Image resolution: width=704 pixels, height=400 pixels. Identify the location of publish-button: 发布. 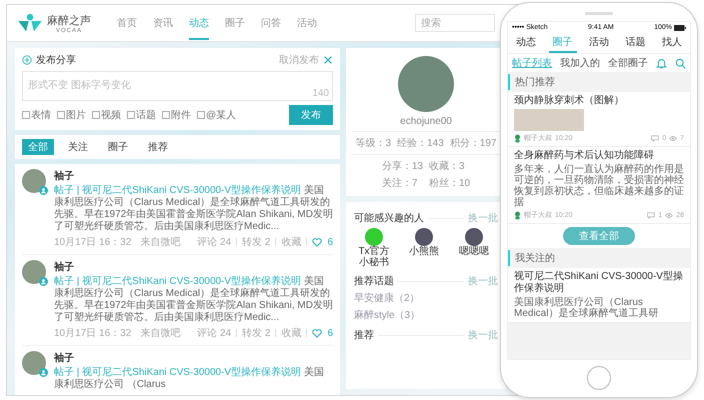
(311, 115).